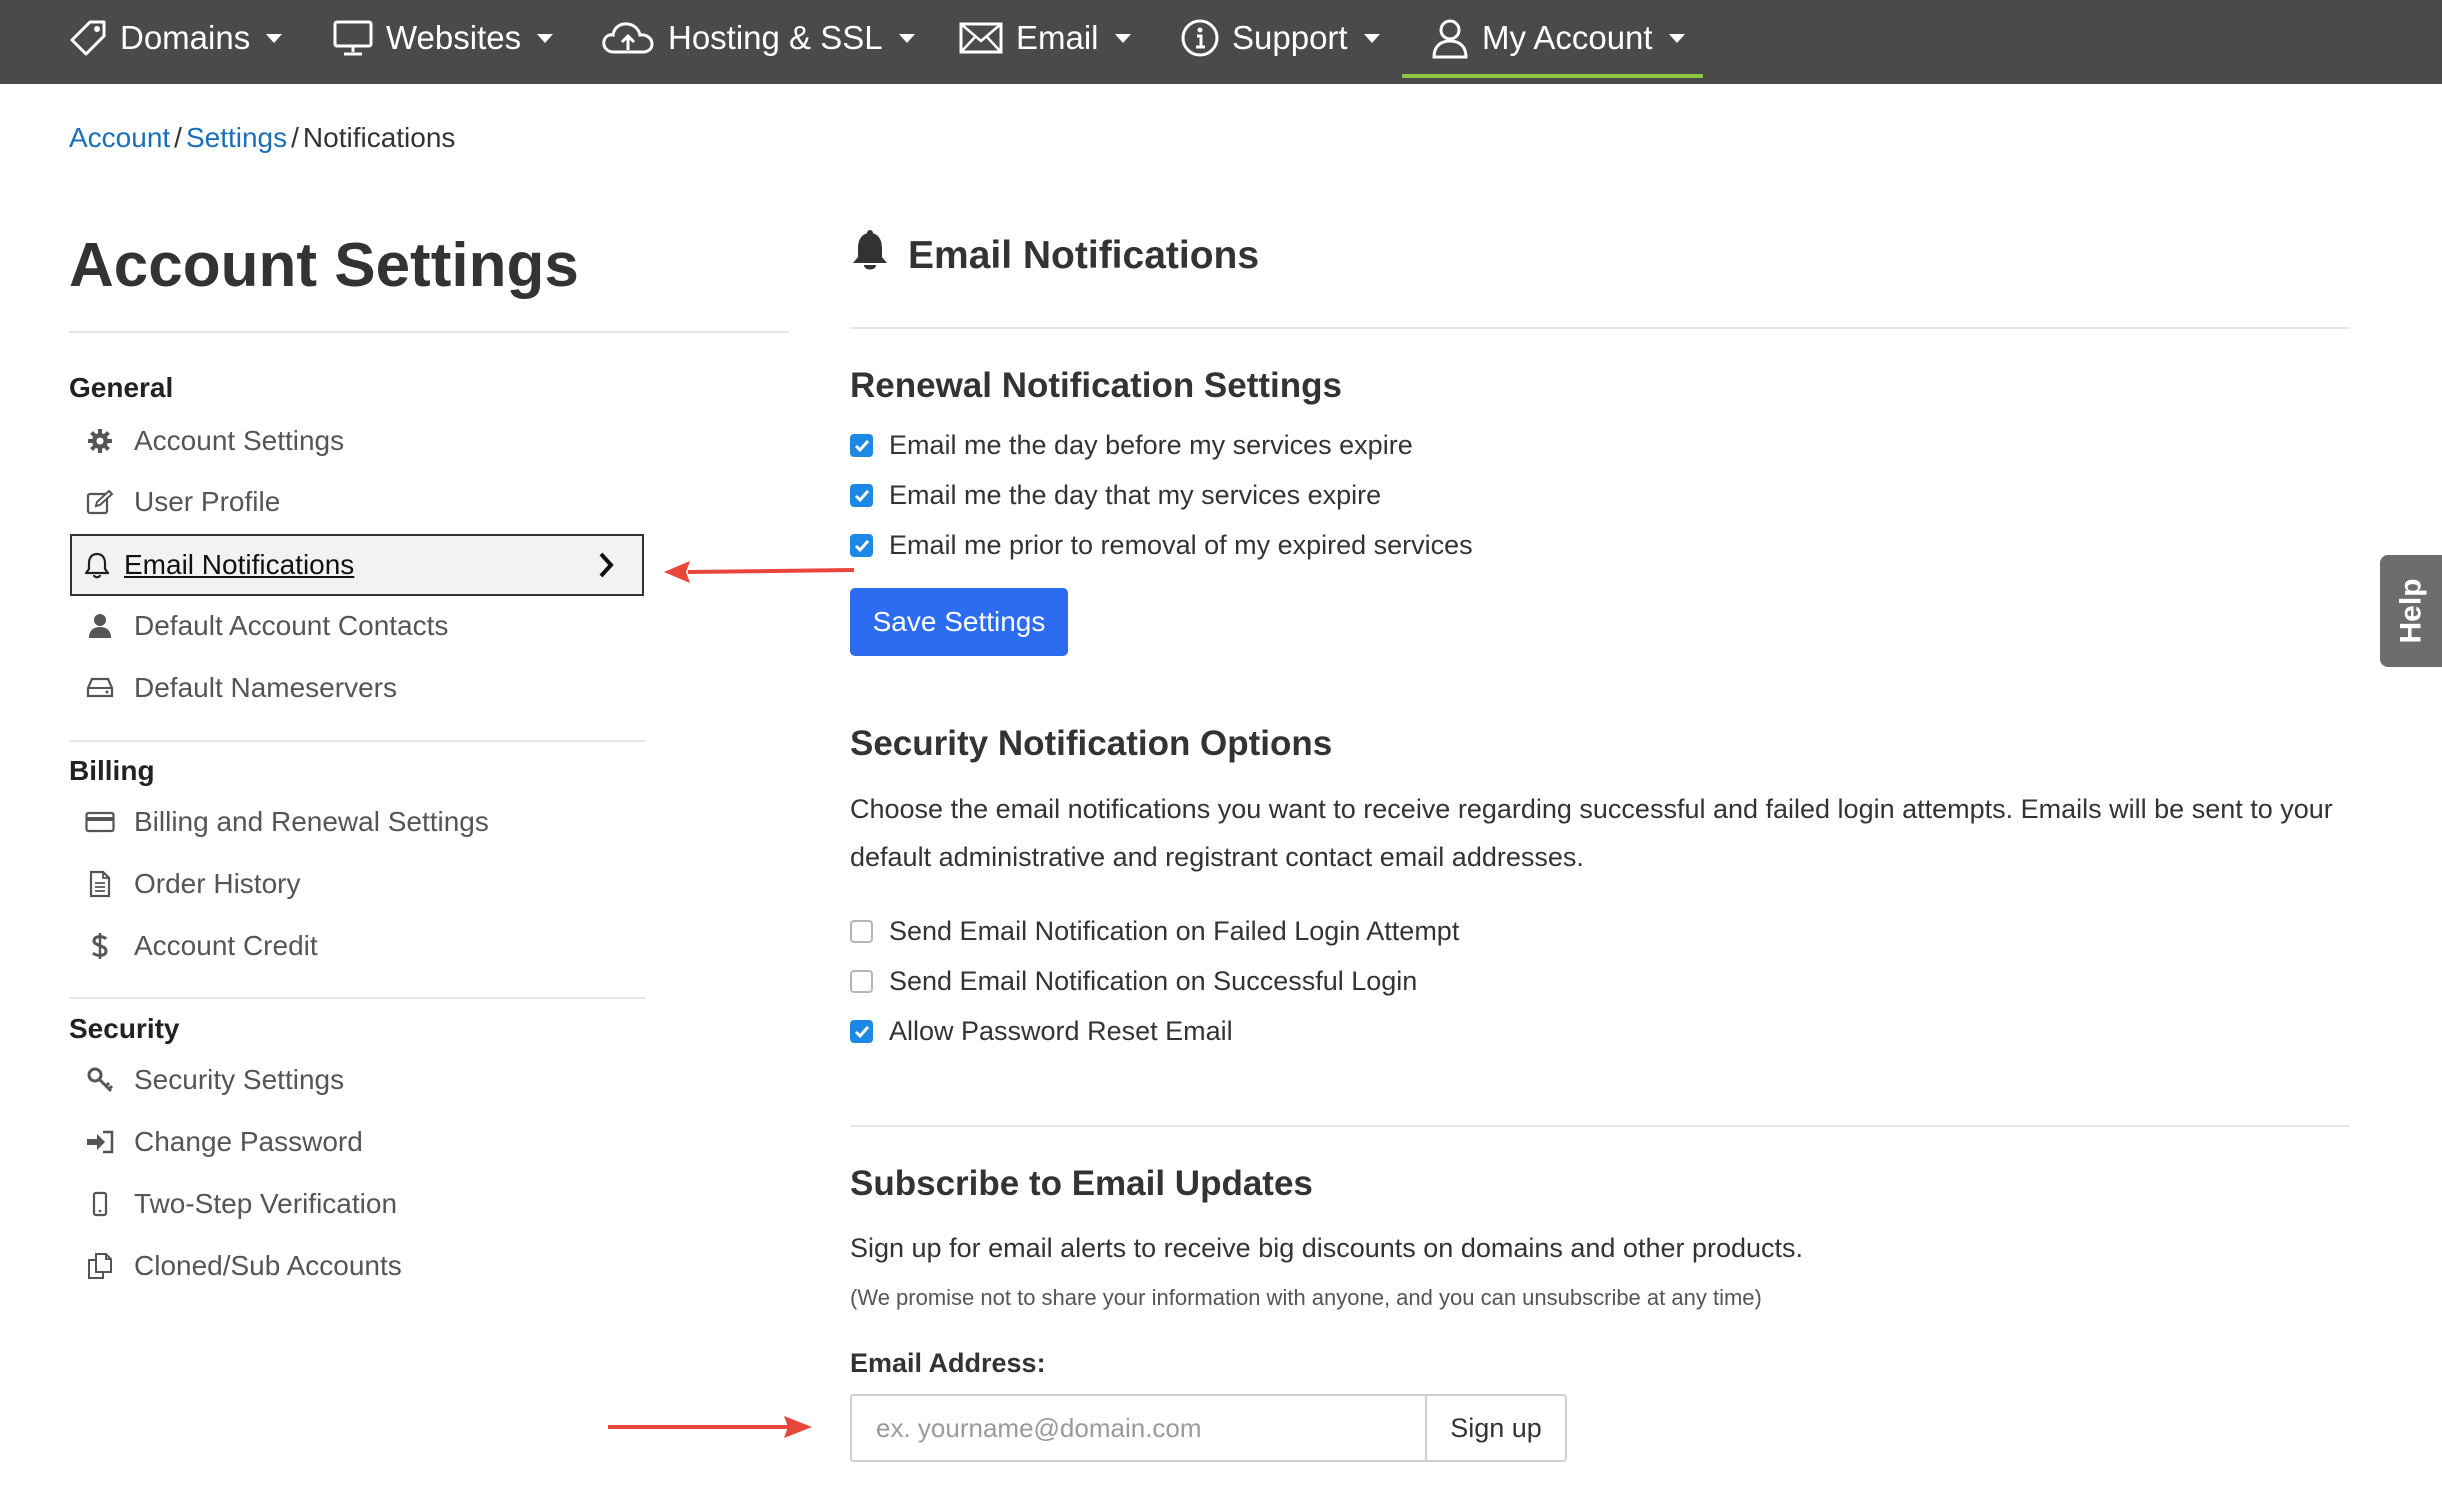  I want to click on sidebar-item-label: Security Settings, so click(239, 1079).